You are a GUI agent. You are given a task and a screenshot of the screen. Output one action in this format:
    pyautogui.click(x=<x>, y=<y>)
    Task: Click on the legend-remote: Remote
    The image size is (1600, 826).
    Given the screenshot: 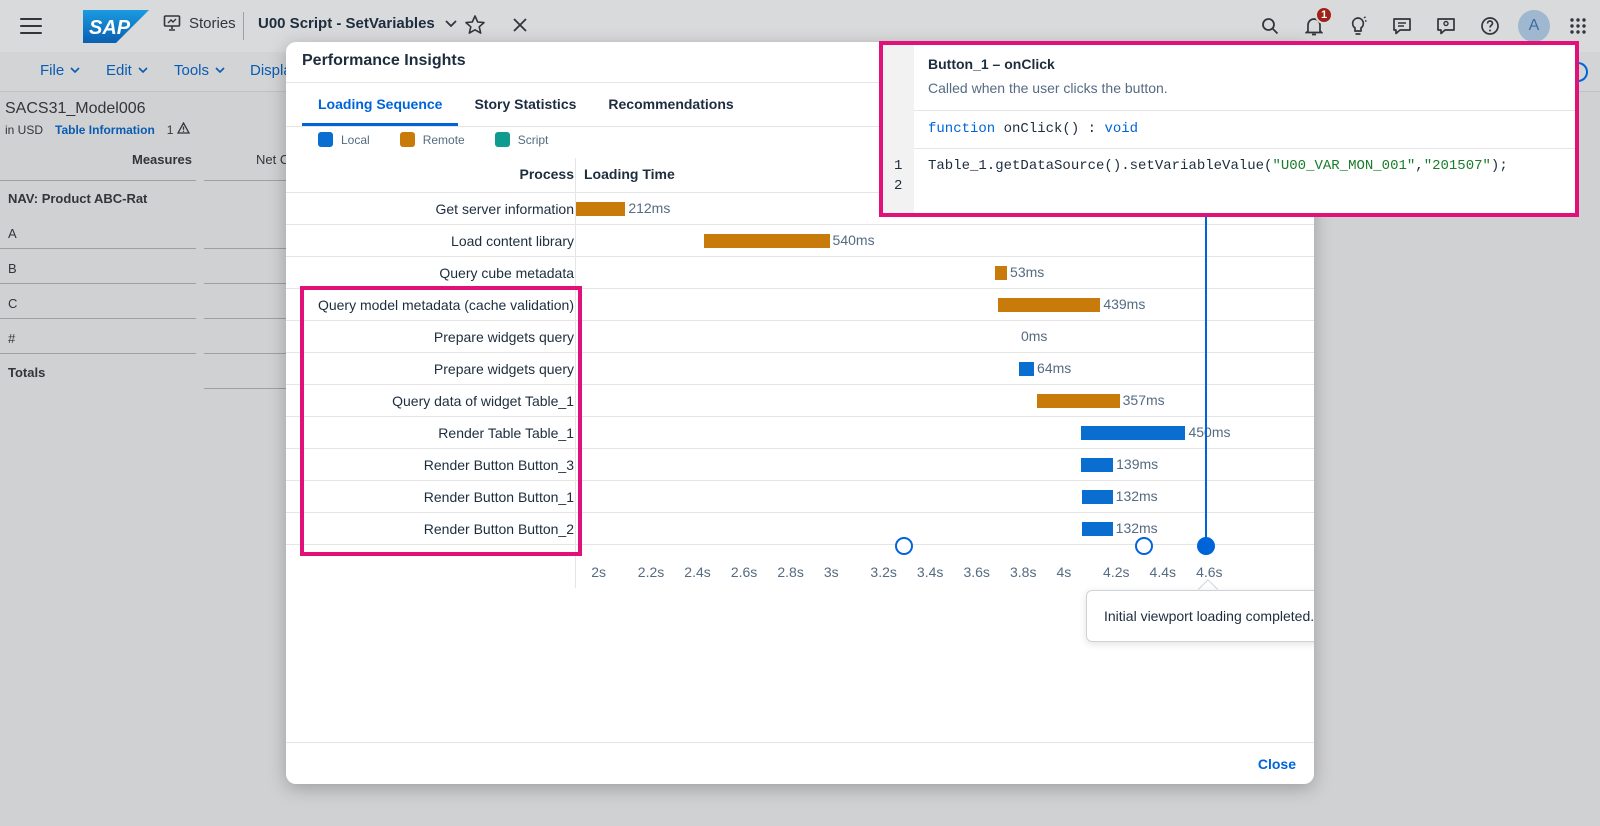 What is the action you would take?
    pyautogui.click(x=432, y=139)
    